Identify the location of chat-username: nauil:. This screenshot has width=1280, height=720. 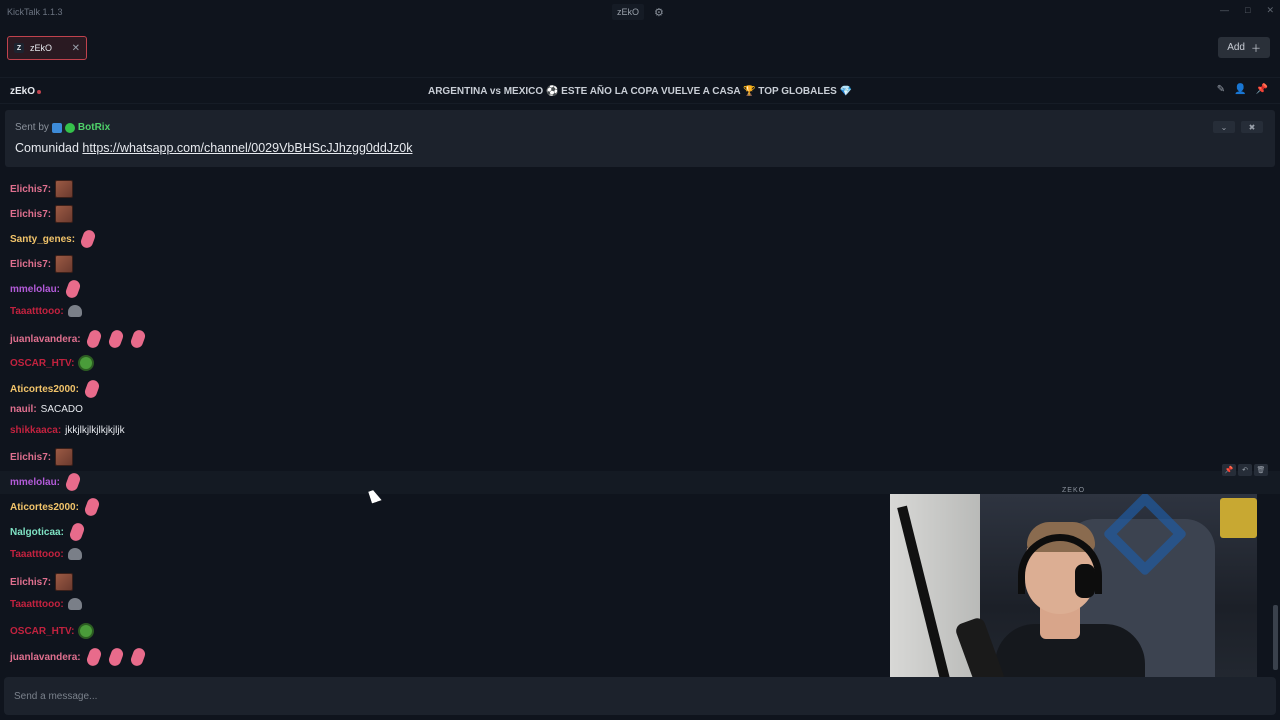
(23, 409).